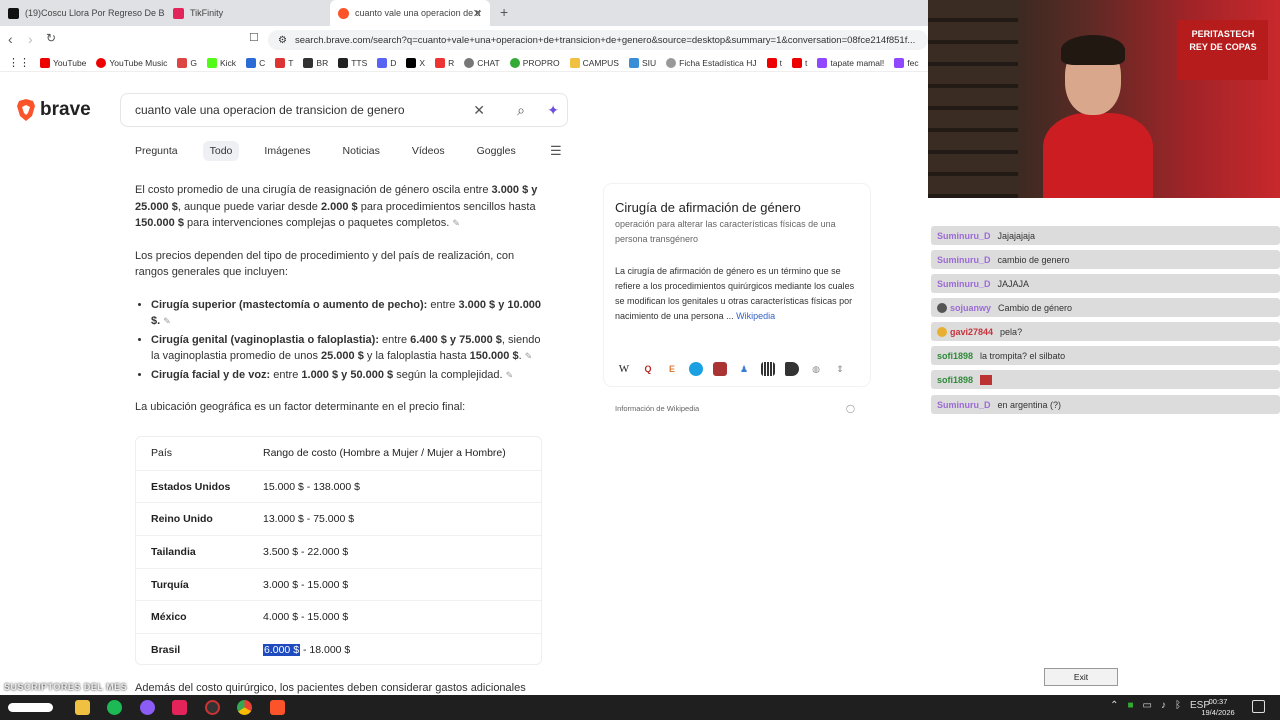 The image size is (1280, 720). I want to click on bookmark-ficha: Ficha Estadística HJ, so click(711, 62).